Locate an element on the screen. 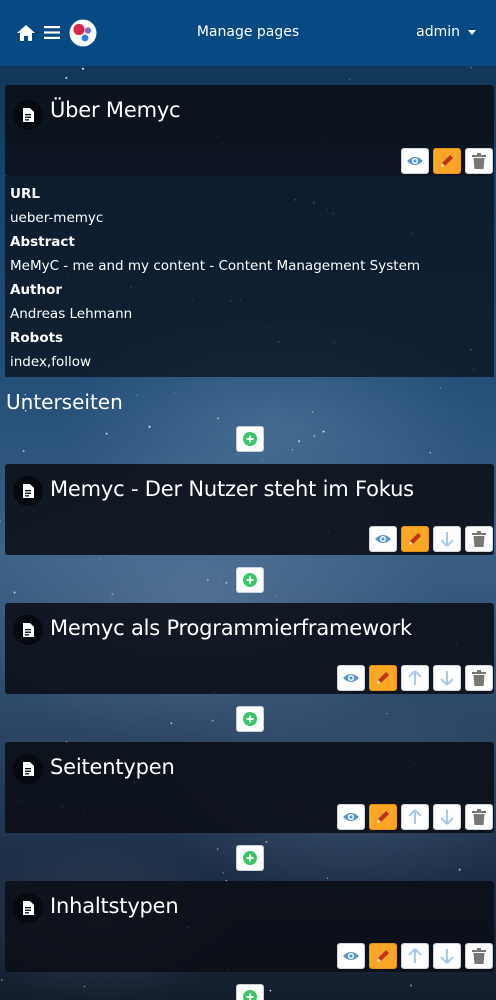 The width and height of the screenshot is (496, 1000). subpage-title: Inhaltstypen is located at coordinates (114, 906).